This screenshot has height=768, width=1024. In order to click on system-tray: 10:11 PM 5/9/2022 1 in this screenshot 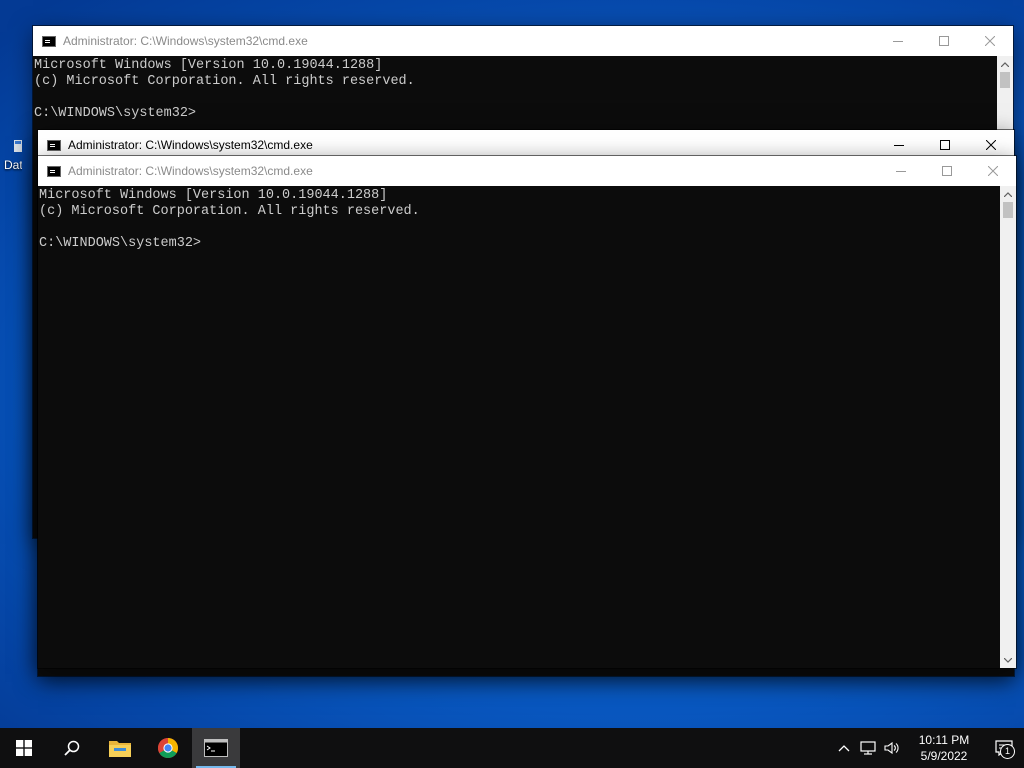, I will do `click(928, 748)`.